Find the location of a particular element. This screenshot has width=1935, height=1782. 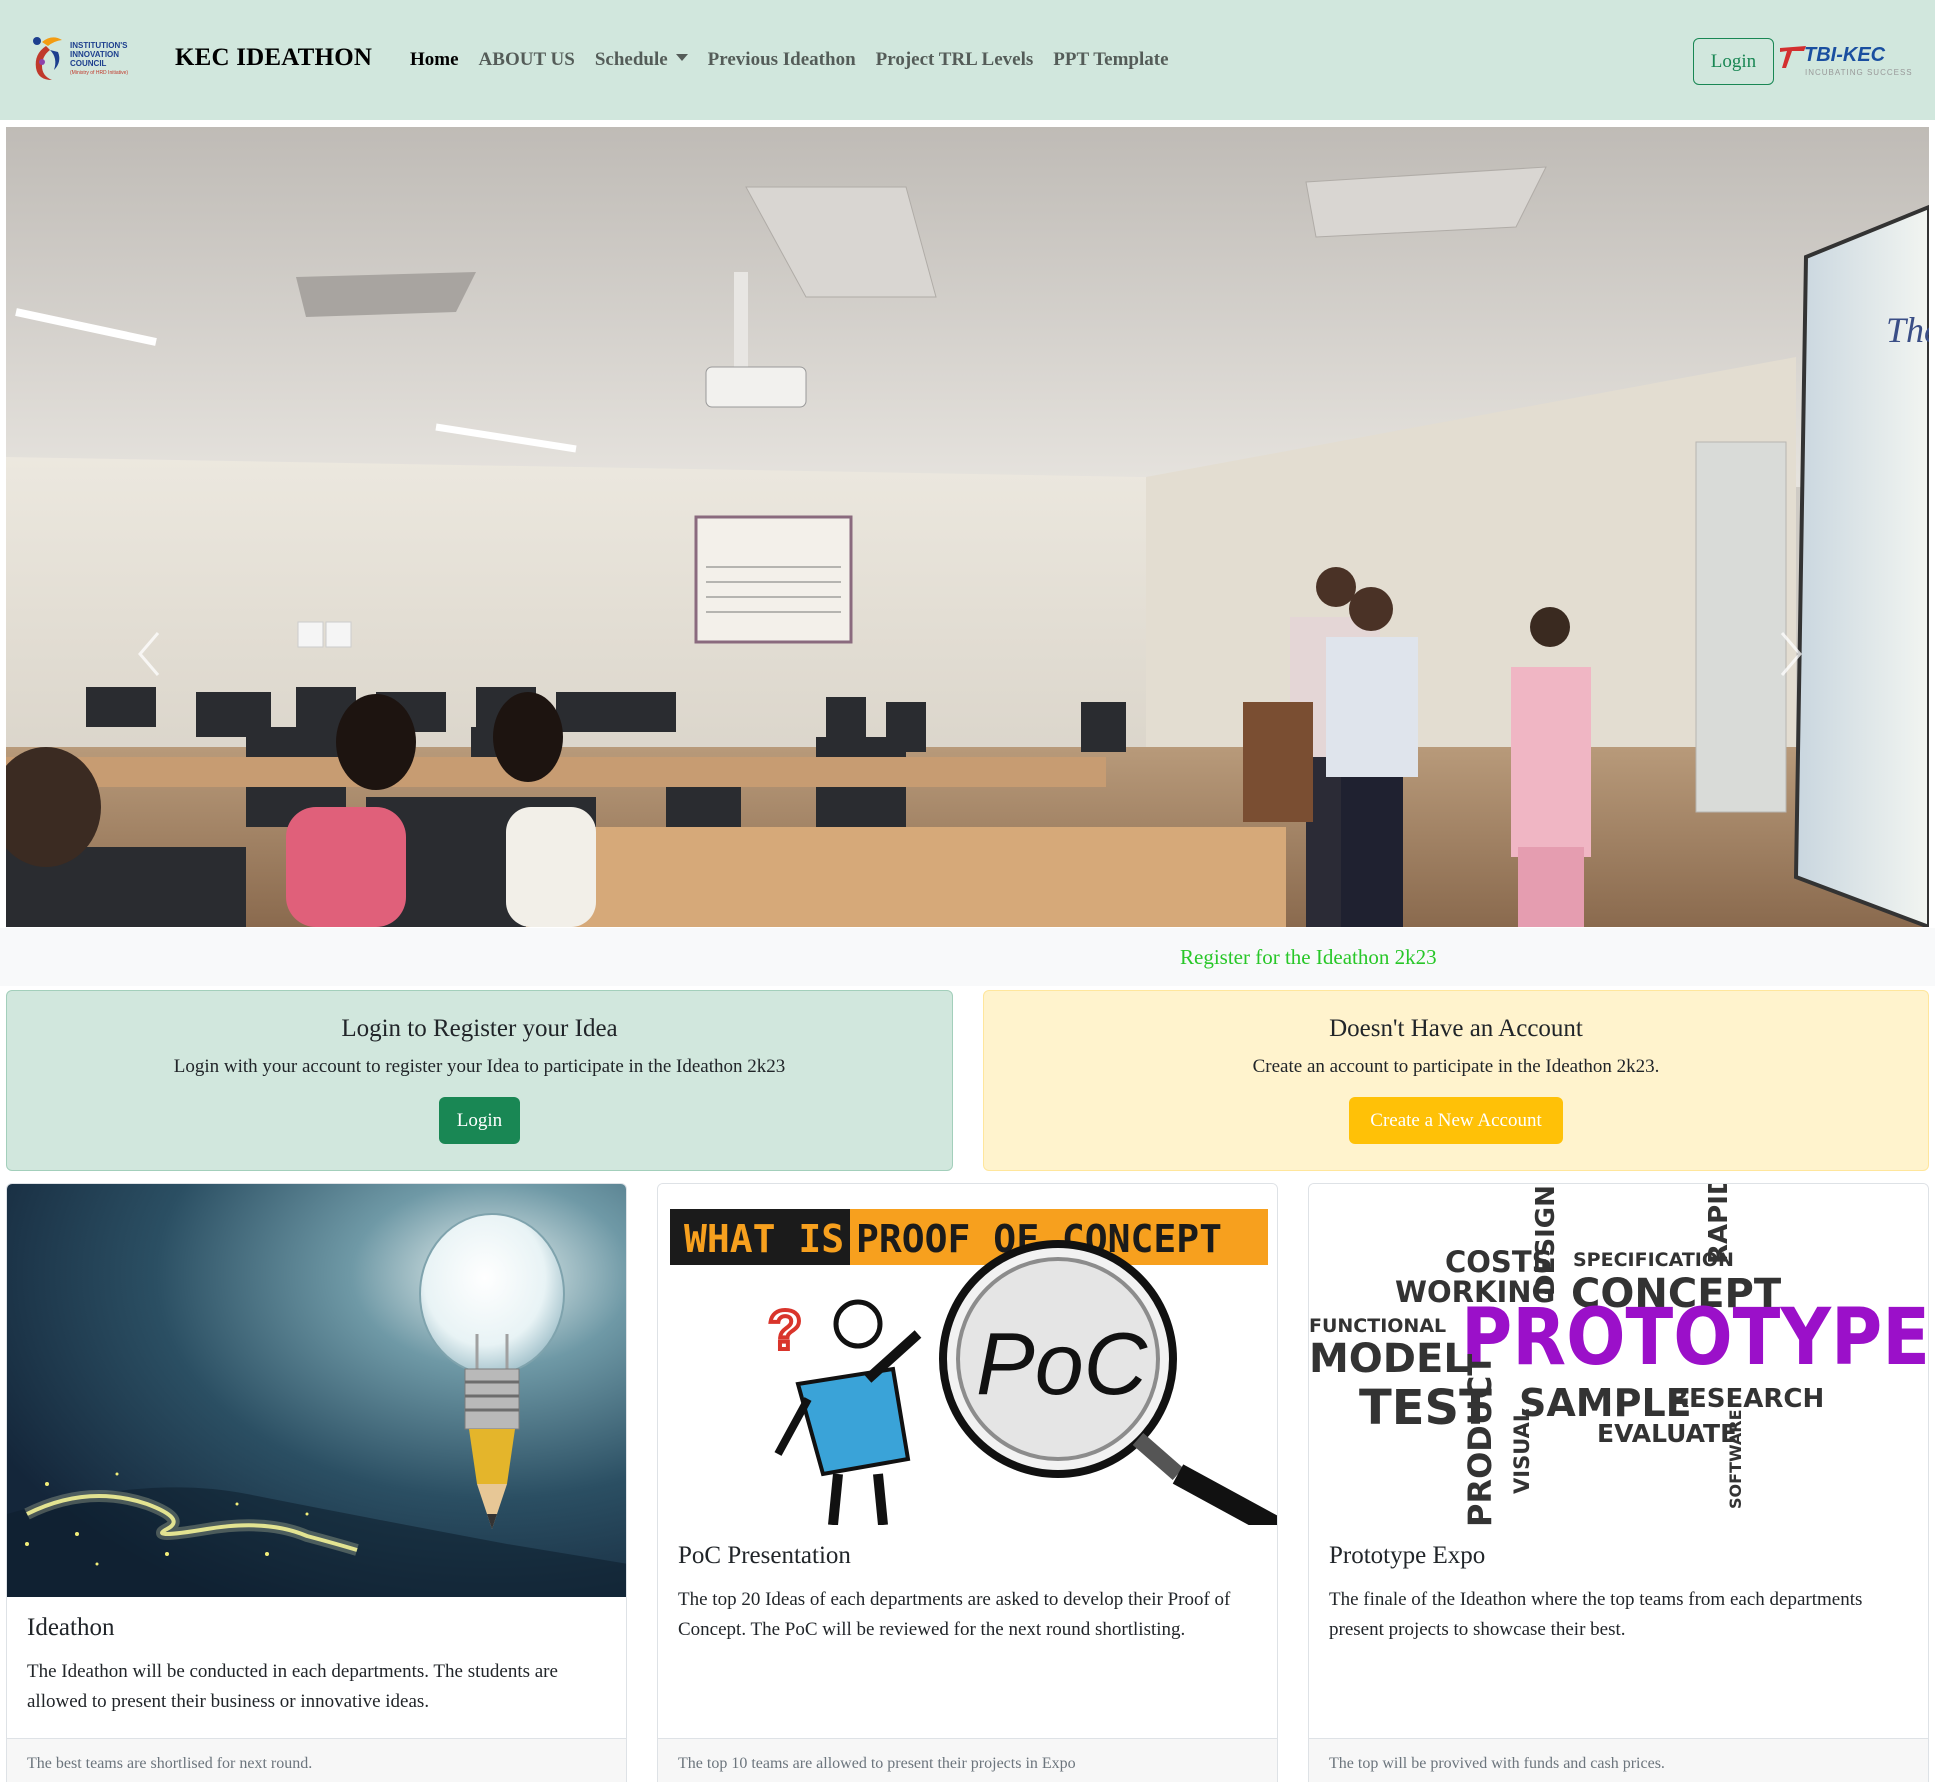

ideathon-card-title: Ideathon is located at coordinates (71, 1627).